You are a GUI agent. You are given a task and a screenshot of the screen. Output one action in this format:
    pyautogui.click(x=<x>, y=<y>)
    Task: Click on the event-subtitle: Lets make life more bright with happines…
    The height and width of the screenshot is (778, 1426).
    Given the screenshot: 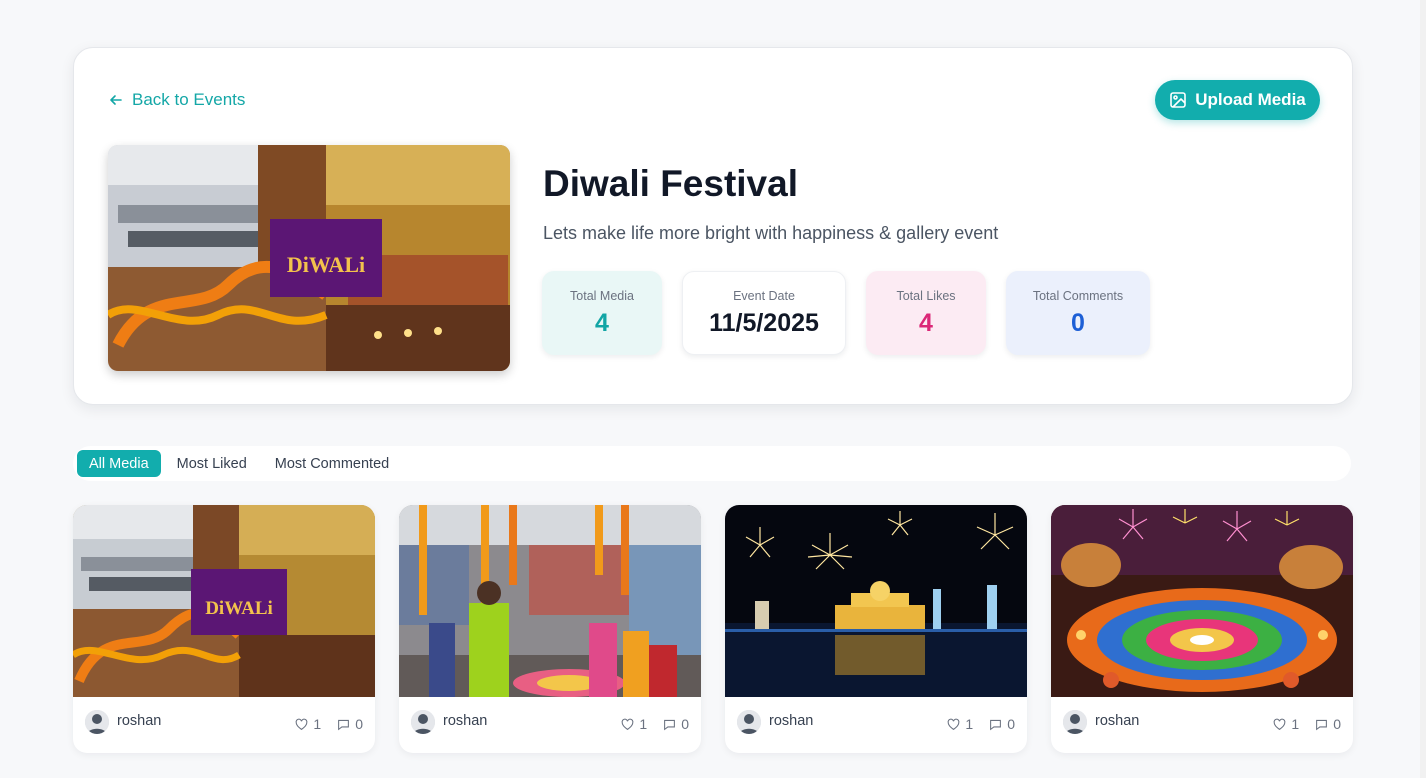 What is the action you would take?
    pyautogui.click(x=771, y=233)
    